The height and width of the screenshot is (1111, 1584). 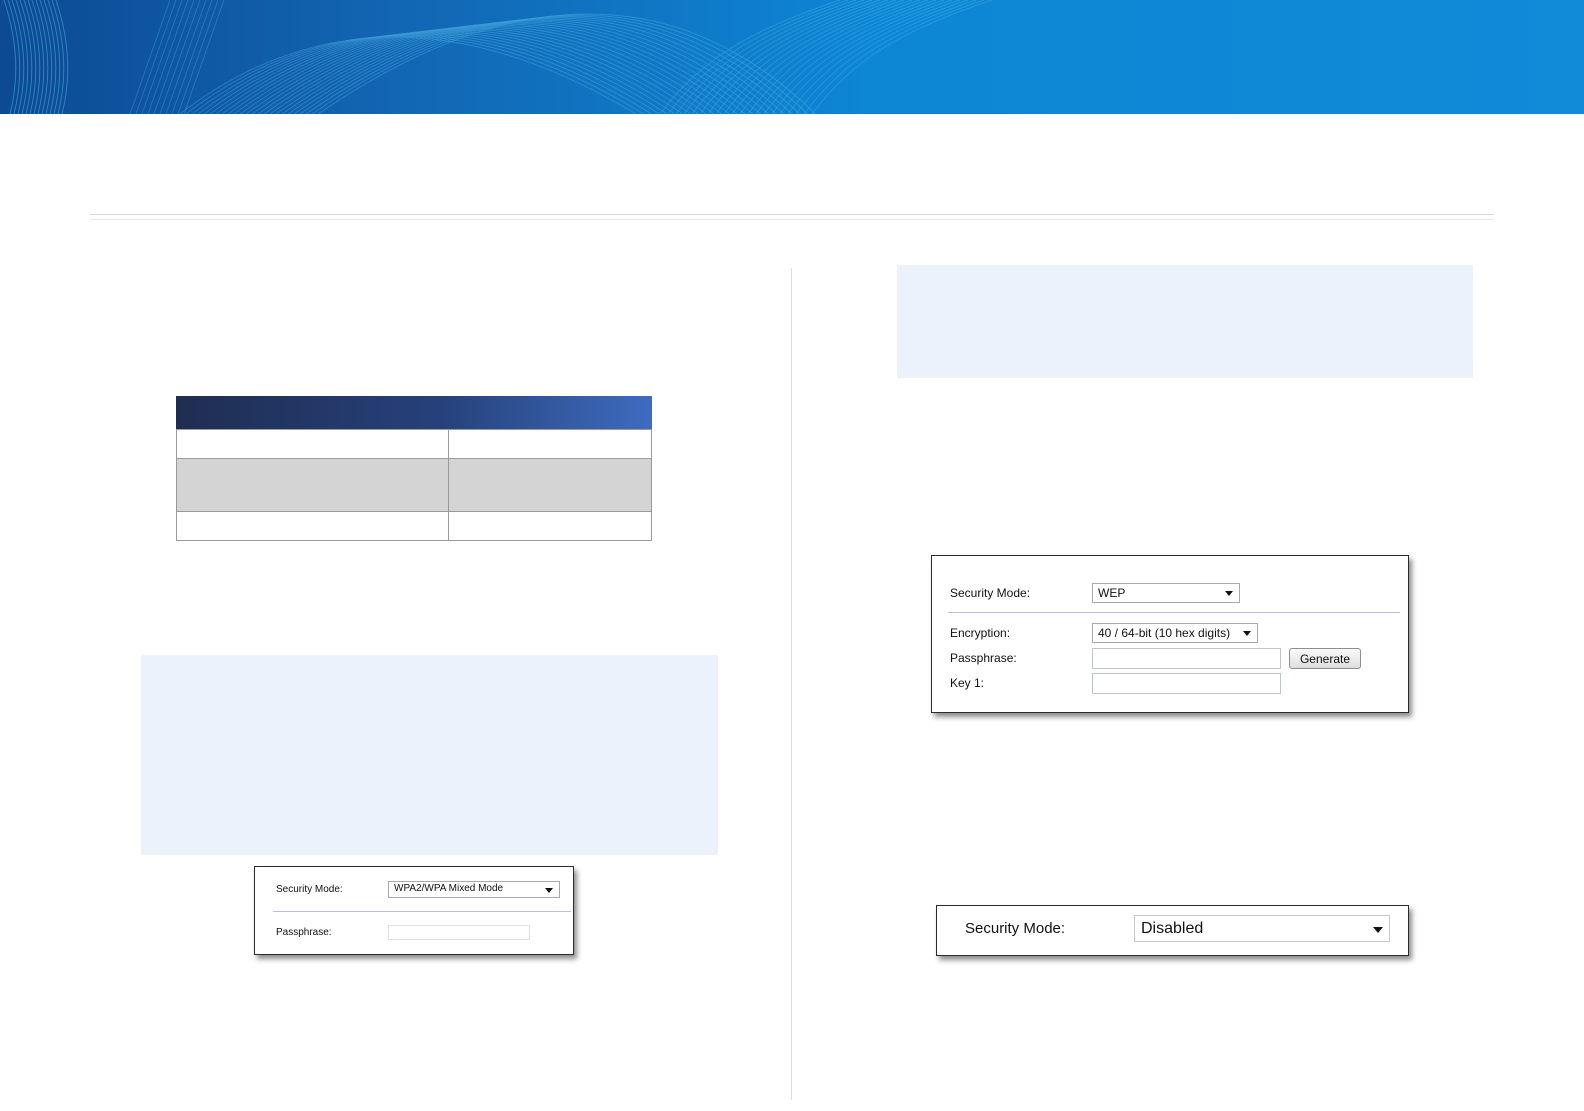 I want to click on column-divider, so click(x=791, y=684).